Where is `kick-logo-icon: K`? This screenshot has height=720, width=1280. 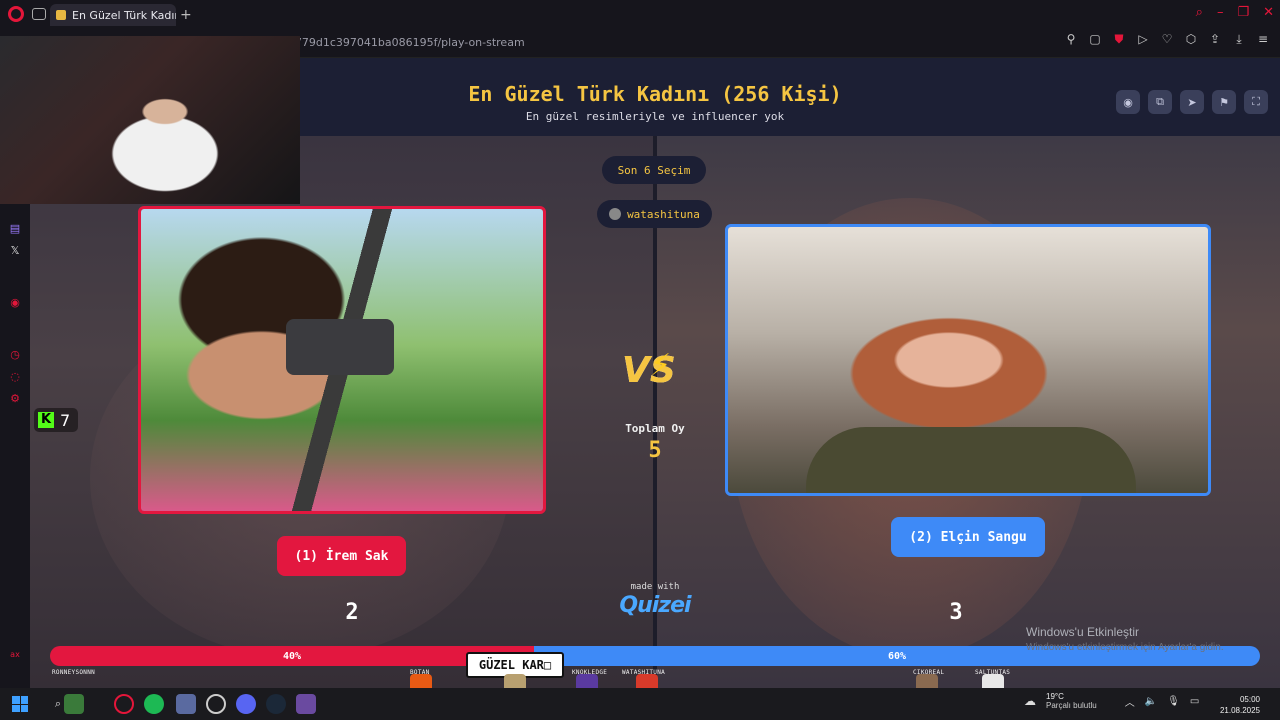
kick-logo-icon: K is located at coordinates (46, 420).